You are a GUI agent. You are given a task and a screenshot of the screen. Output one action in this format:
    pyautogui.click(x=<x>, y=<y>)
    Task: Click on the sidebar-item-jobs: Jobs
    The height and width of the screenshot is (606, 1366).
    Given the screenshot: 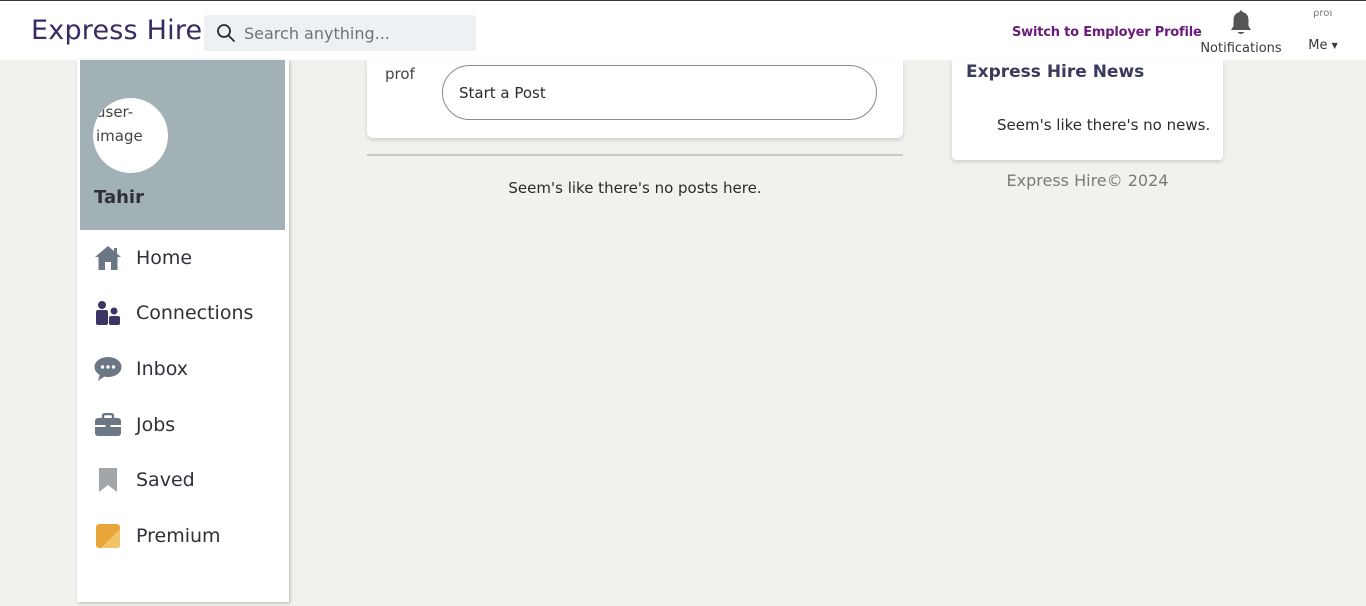 What is the action you would take?
    pyautogui.click(x=183, y=425)
    